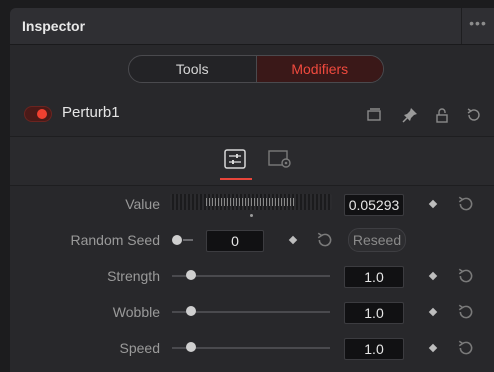  What do you see at coordinates (374, 313) in the screenshot?
I see `wobble-field: 1.0` at bounding box center [374, 313].